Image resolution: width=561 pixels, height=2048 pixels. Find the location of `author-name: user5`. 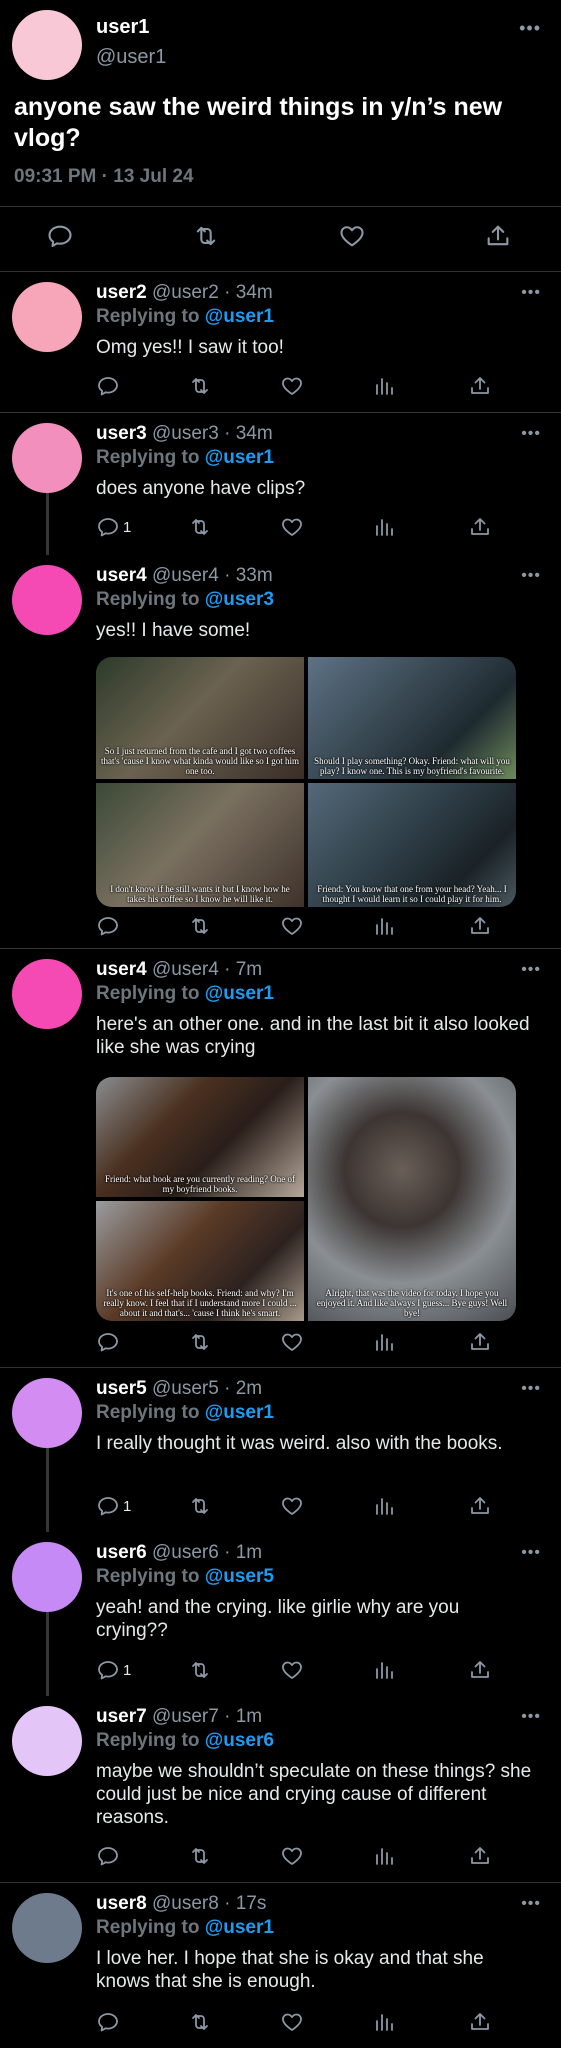

author-name: user5 is located at coordinates (121, 1388).